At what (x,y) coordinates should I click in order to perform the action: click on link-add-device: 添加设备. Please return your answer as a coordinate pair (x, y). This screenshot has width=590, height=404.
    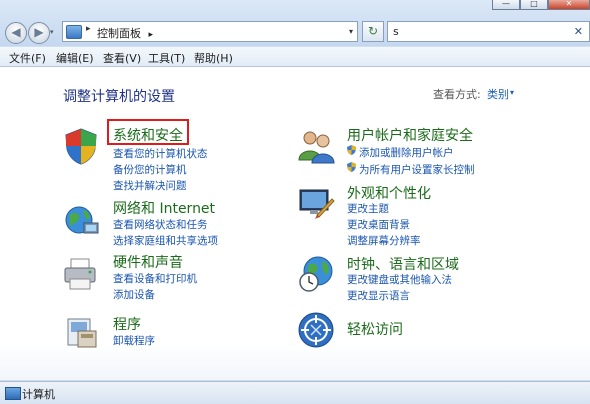
    Looking at the image, I should click on (134, 294).